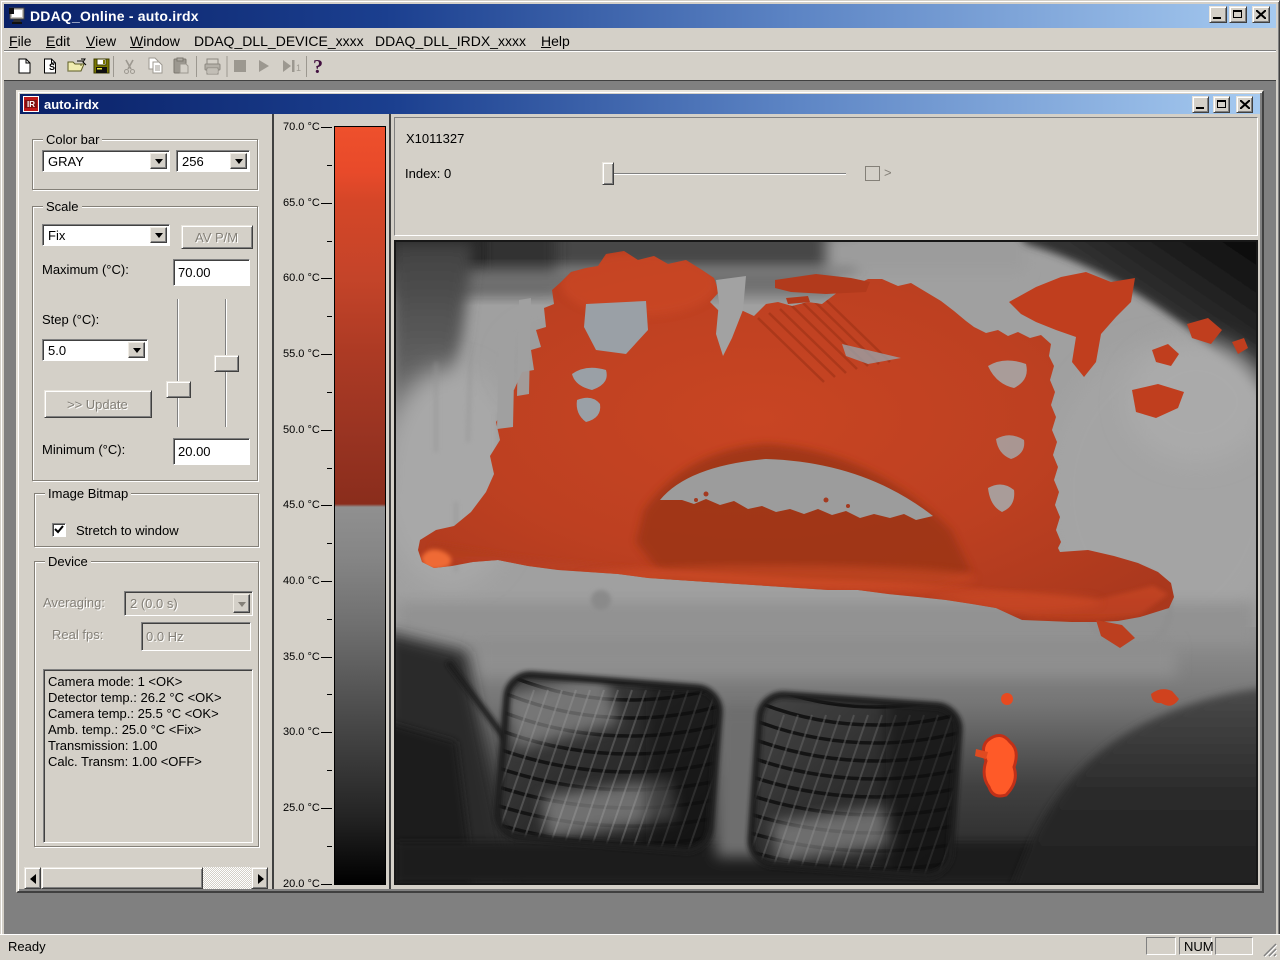 Image resolution: width=1280 pixels, height=960 pixels. Describe the element at coordinates (52, 67) in the screenshot. I see `svg-text: S` at that location.